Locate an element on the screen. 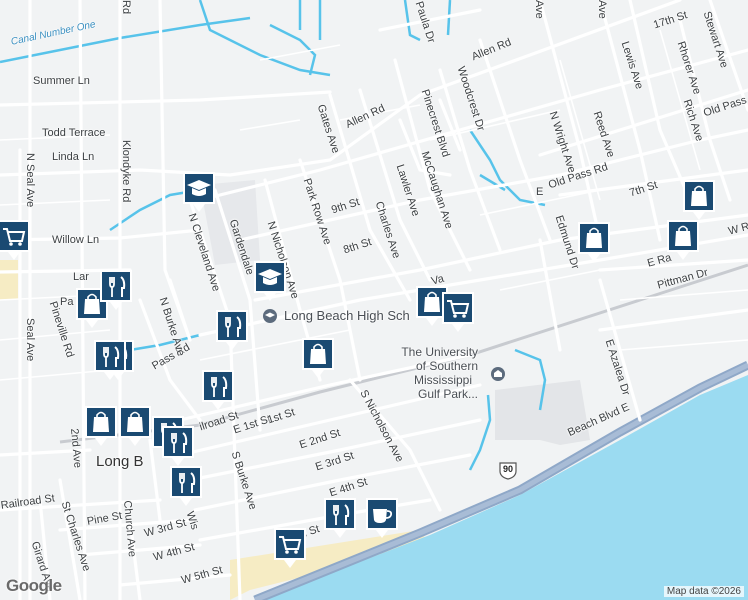 This screenshot has width=748, height=600. university-label-line3: Mississippi is located at coordinates (443, 380).